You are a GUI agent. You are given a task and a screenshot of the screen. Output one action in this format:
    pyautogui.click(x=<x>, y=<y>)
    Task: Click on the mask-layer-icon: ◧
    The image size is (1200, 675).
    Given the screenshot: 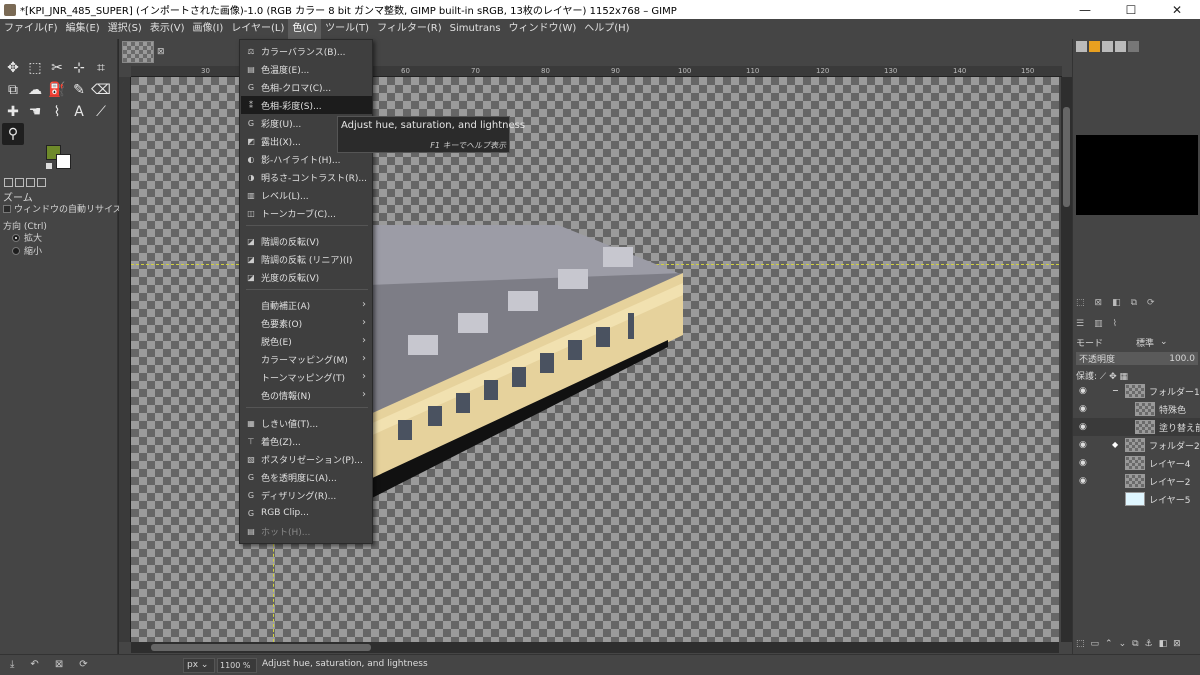 What is the action you would take?
    pyautogui.click(x=1163, y=644)
    